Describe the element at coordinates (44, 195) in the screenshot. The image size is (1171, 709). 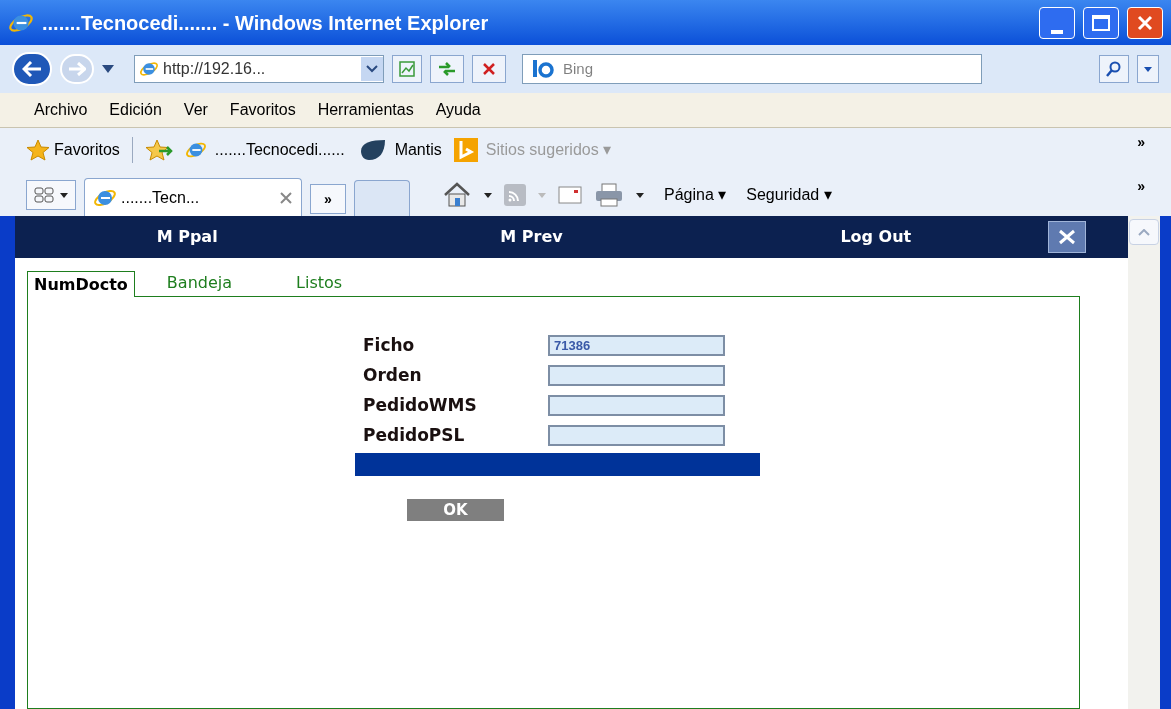
I see `grid-icon` at that location.